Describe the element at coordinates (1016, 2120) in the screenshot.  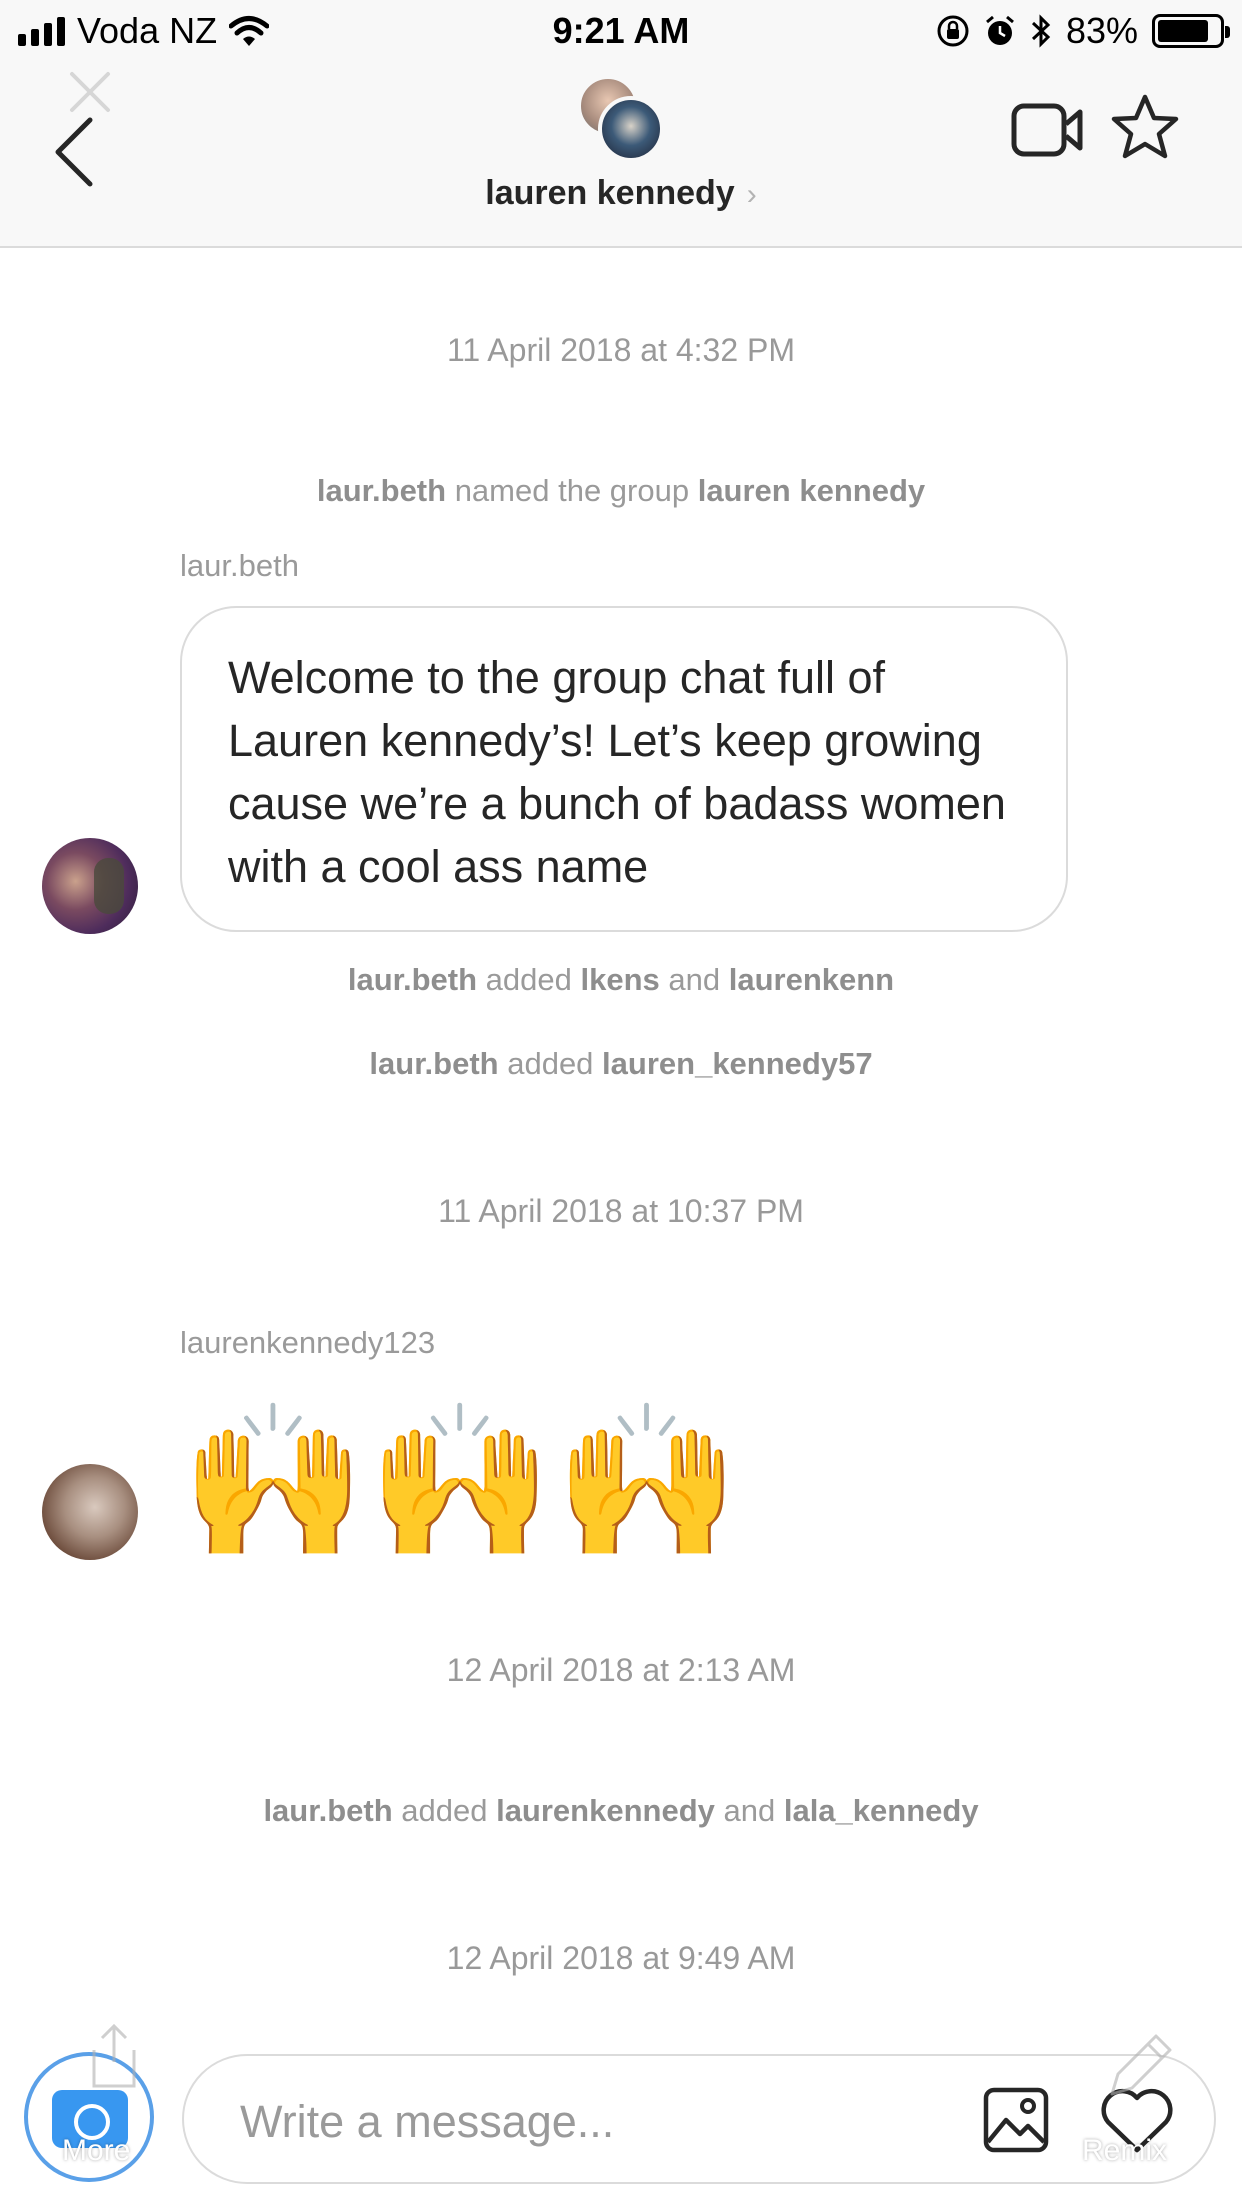
I see `gallery-icon` at that location.